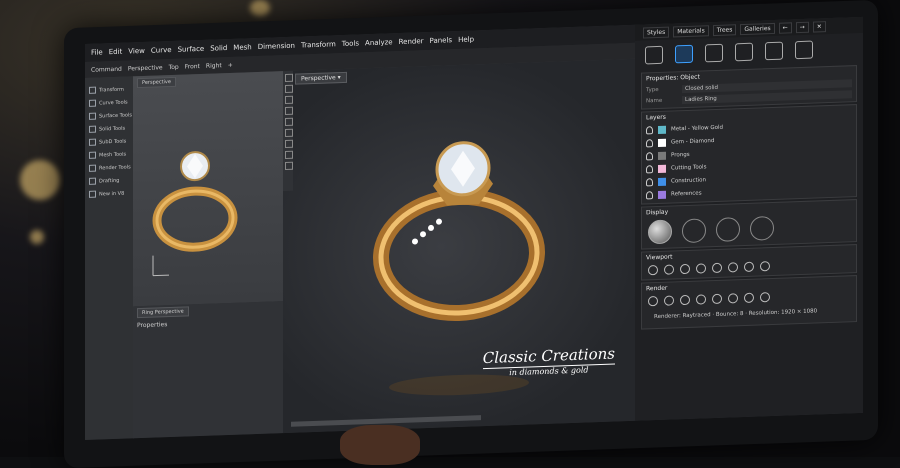 Image resolution: width=900 pixels, height=468 pixels. I want to click on viewport-section: Viewport, so click(749, 262).